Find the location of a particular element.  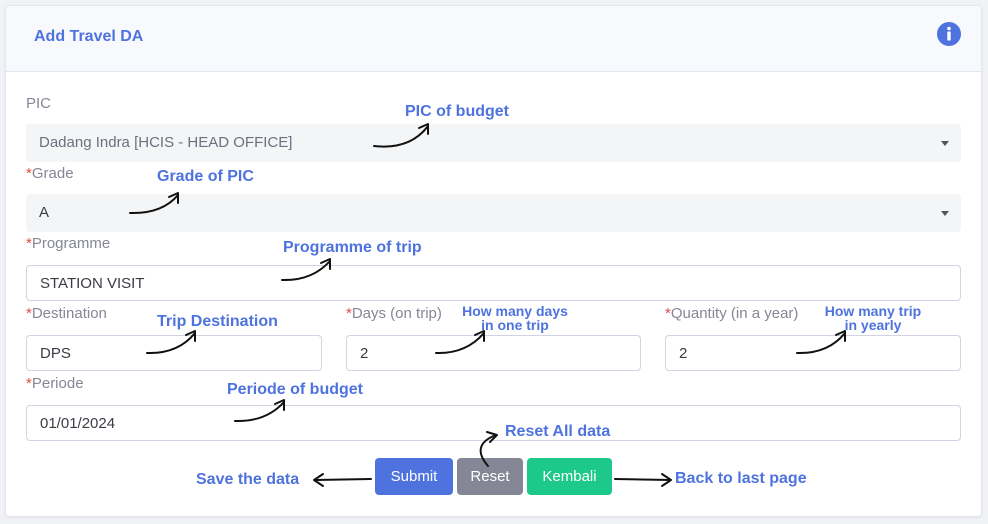

annotation-quantity-line1: How many trip is located at coordinates (873, 311).